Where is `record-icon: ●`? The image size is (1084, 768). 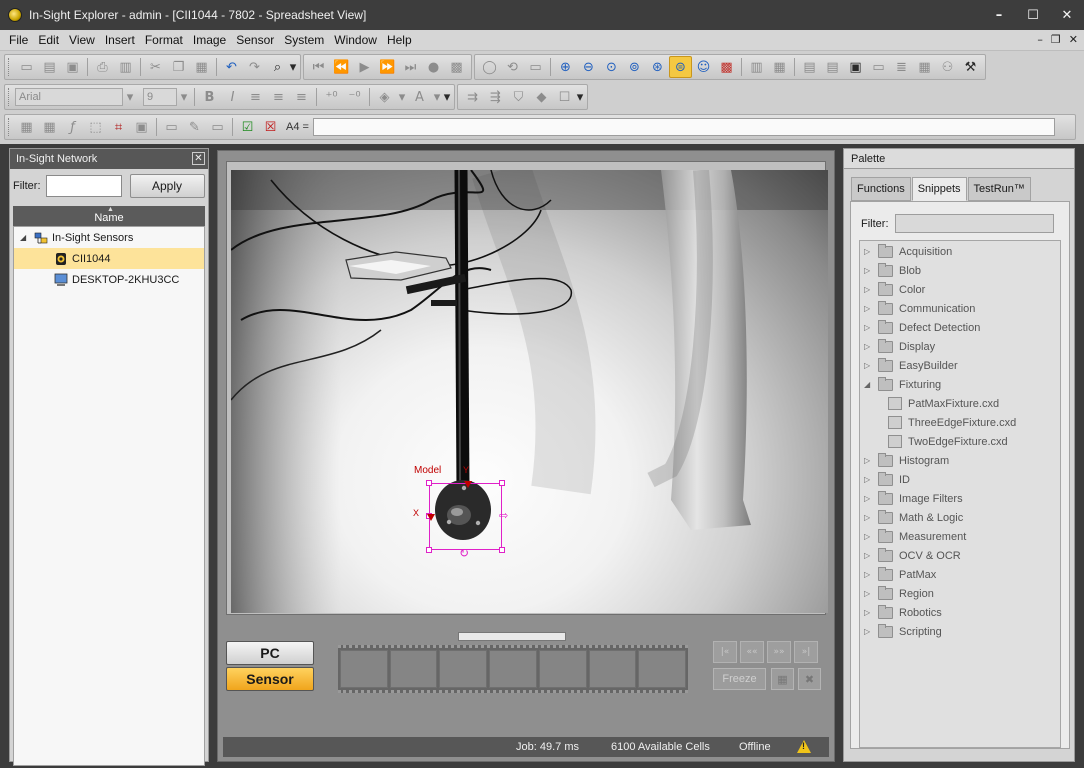 record-icon: ● is located at coordinates (433, 67).